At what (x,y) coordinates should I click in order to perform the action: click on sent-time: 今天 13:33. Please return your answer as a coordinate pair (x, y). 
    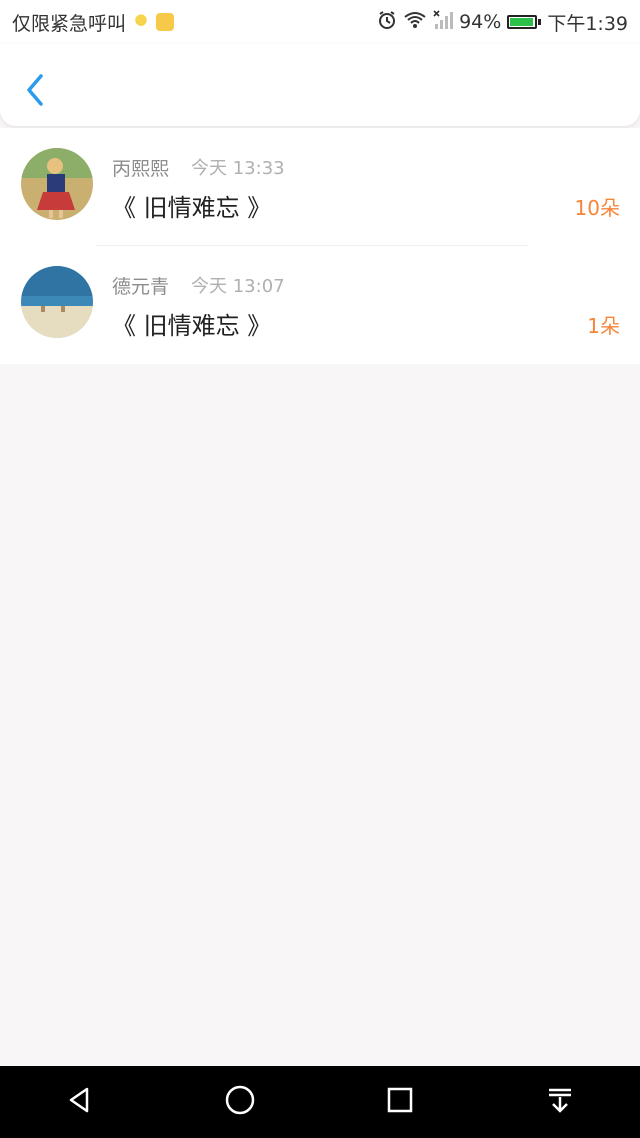
    Looking at the image, I should click on (238, 168).